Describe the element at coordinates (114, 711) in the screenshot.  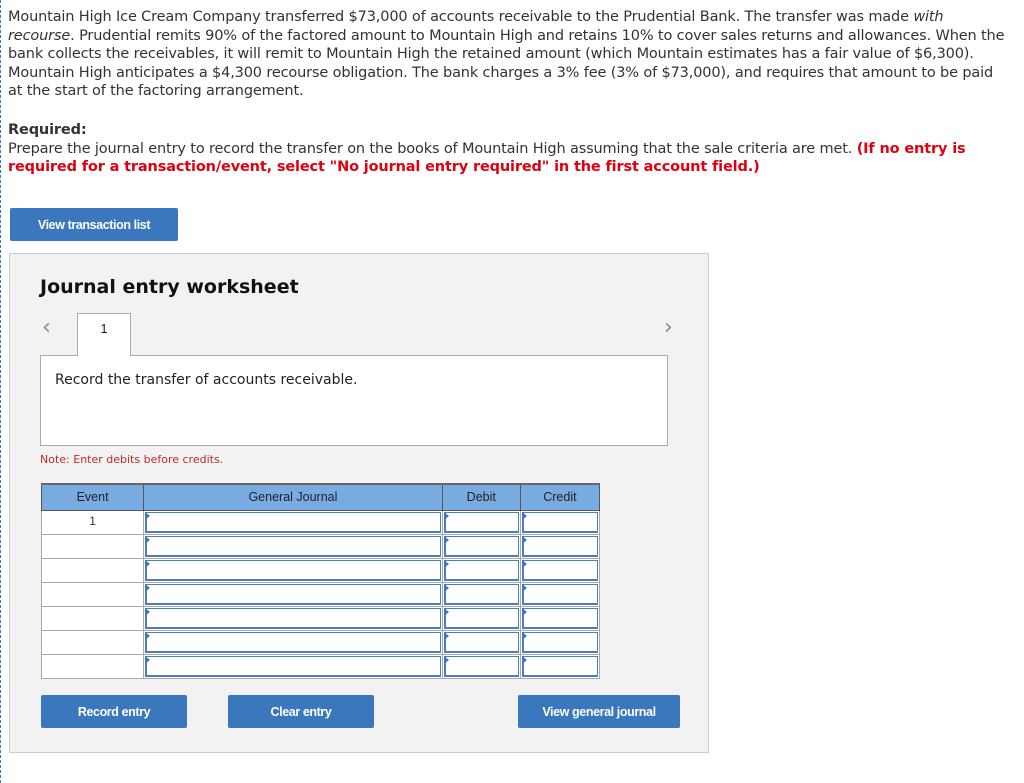
I see `record-entry-button: Record entry` at that location.